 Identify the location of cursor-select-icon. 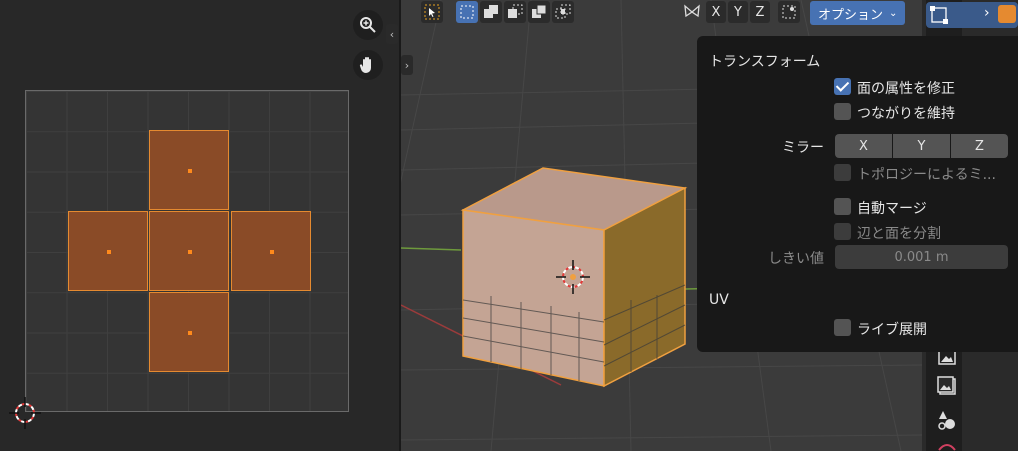
(432, 12).